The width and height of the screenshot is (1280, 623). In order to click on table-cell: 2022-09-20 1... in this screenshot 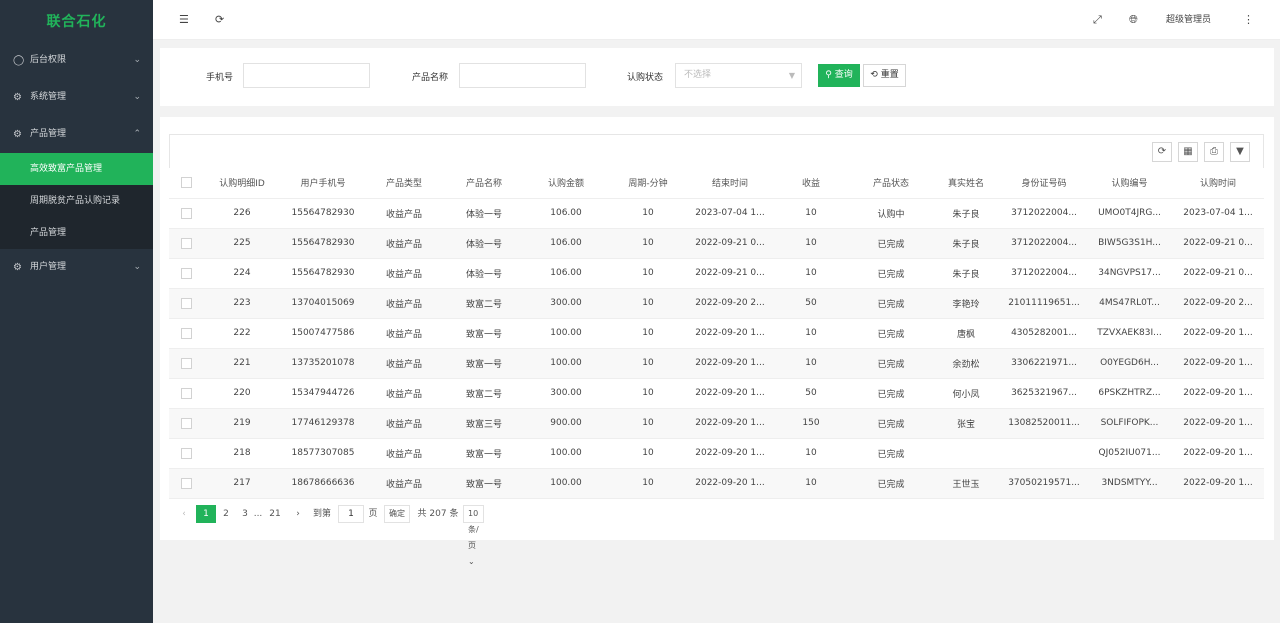, I will do `click(1218, 393)`.